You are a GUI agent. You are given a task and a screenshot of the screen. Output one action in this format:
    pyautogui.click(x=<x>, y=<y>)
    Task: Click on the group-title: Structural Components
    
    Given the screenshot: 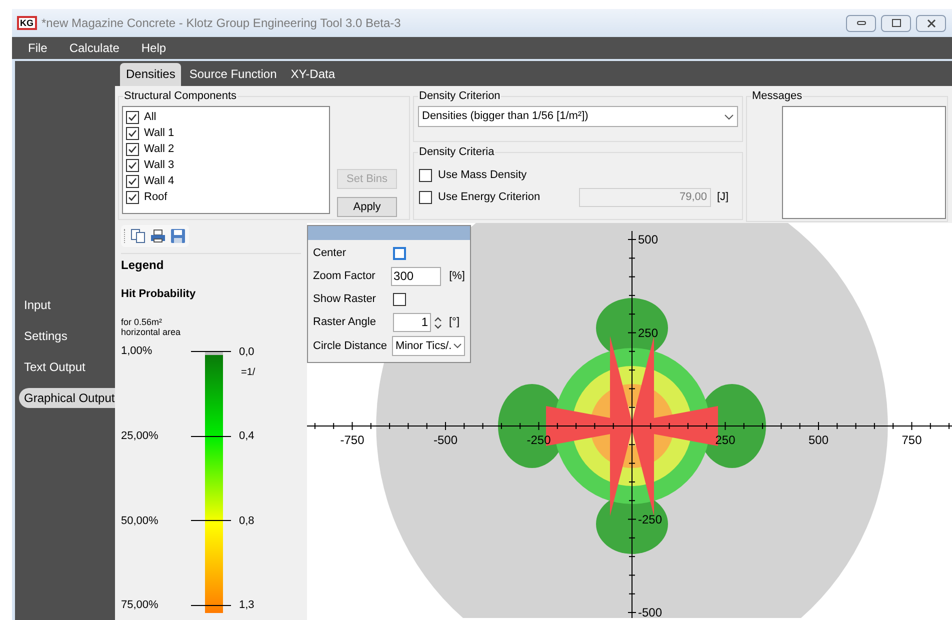 What is the action you would take?
    pyautogui.click(x=180, y=96)
    